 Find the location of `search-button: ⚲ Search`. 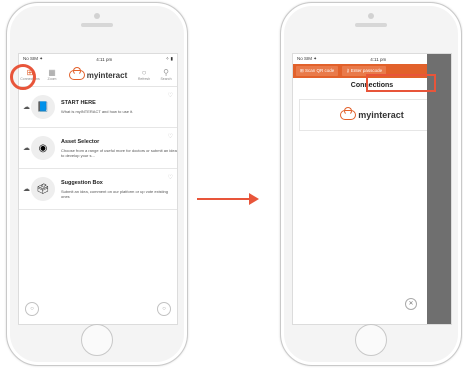

search-button: ⚲ Search is located at coordinates (166, 75).